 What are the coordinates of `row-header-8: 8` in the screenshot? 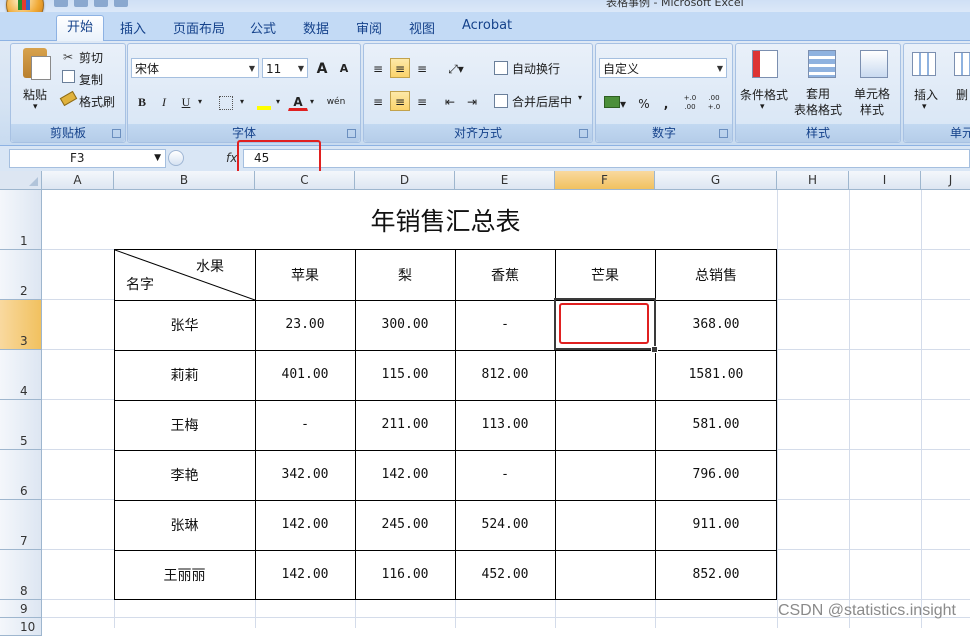 It's located at (21, 575).